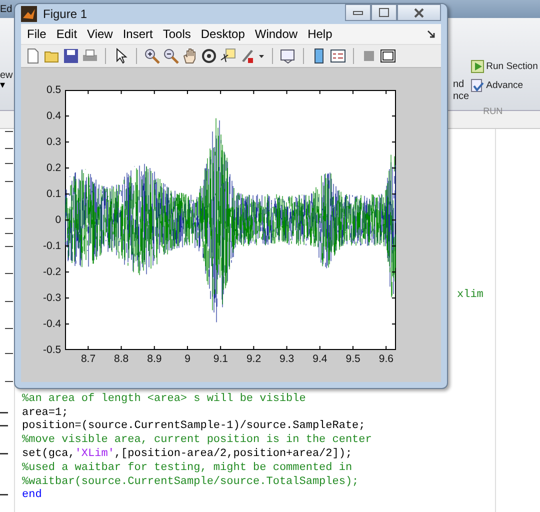 This screenshot has width=540, height=512. What do you see at coordinates (65, 14) in the screenshot?
I see `window-title: Figure 1` at bounding box center [65, 14].